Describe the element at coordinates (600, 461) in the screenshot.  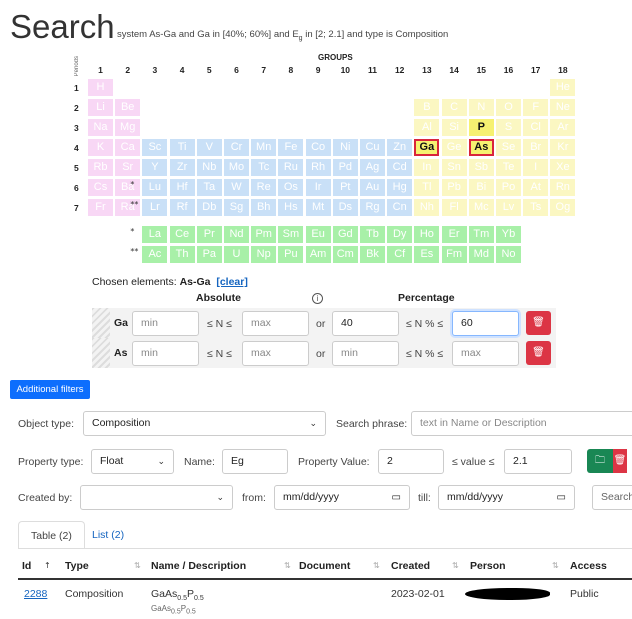
I see `add-property-button: 🗀` at that location.